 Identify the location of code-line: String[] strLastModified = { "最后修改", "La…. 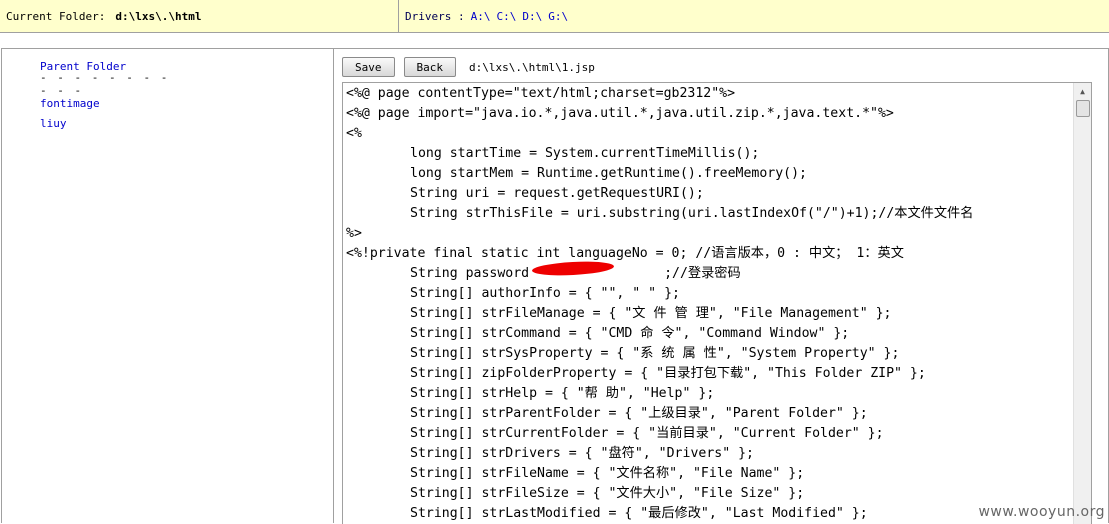
(708, 514).